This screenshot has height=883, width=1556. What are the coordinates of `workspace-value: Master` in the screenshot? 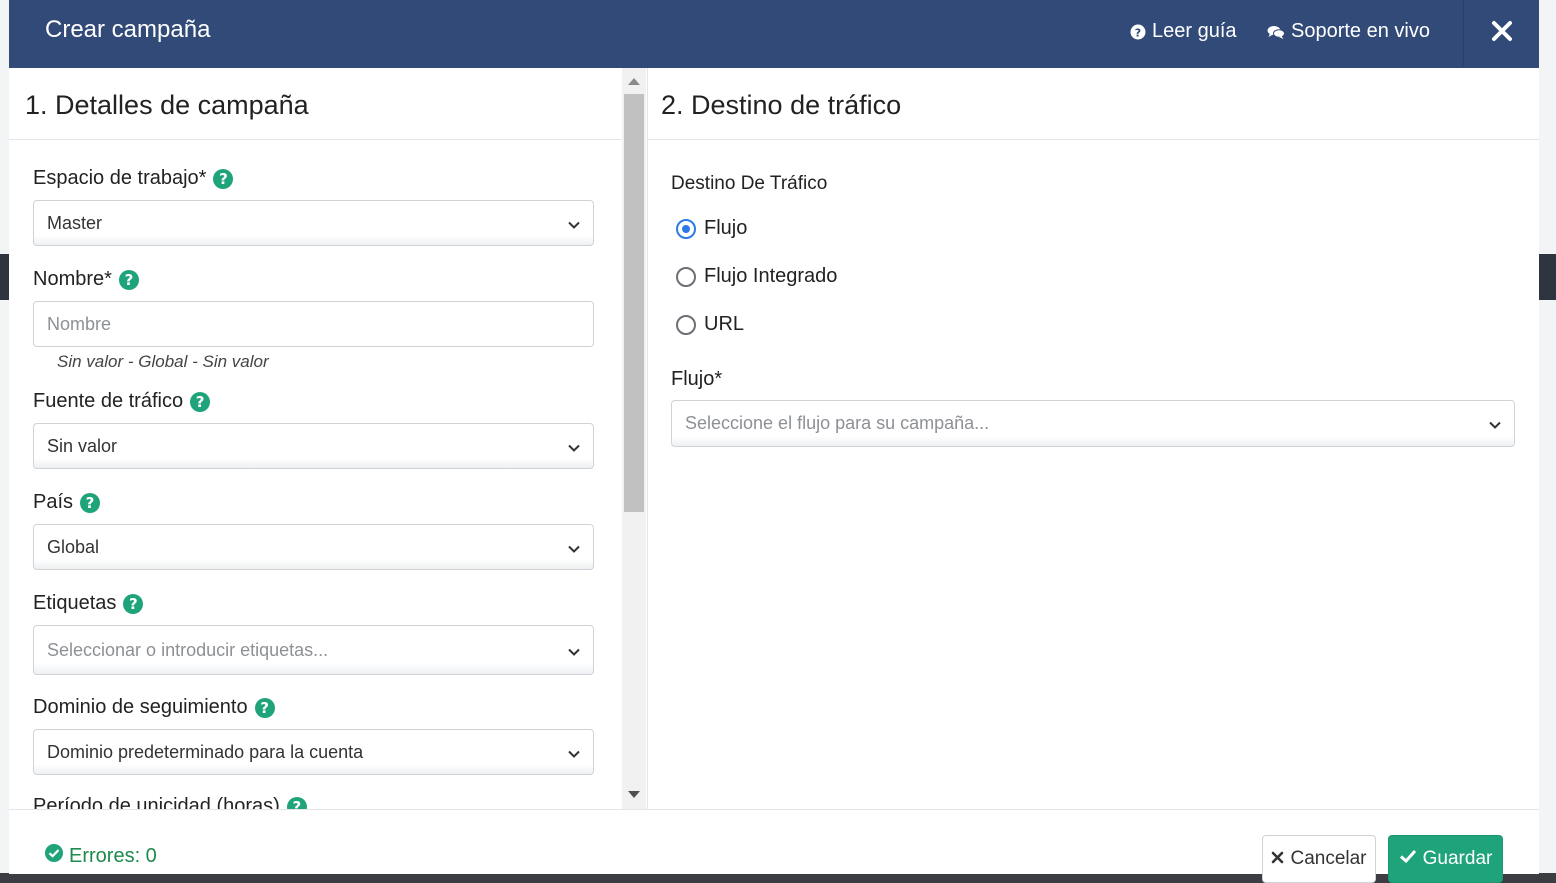 It's located at (75, 222).